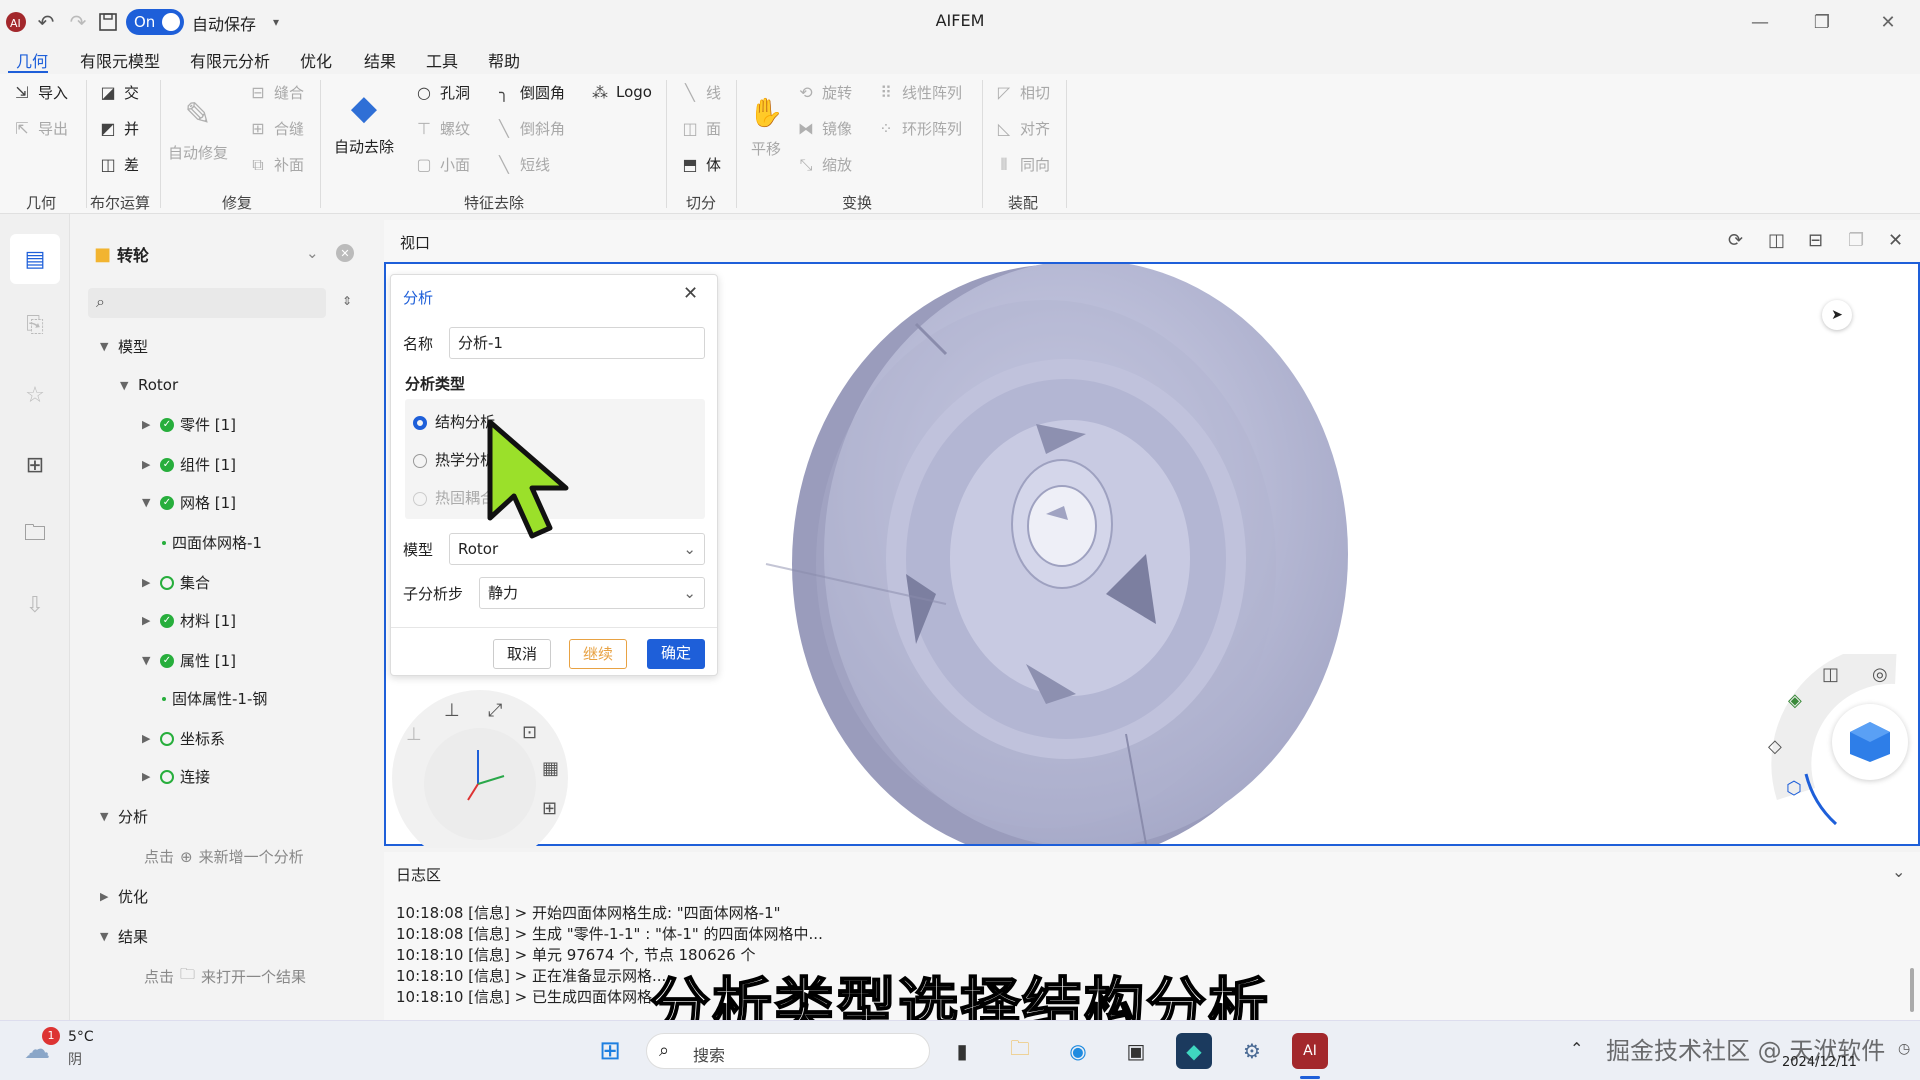 The width and height of the screenshot is (1920, 1080). What do you see at coordinates (700, 164) in the screenshot?
I see `split-body-button: ⬒ 体` at bounding box center [700, 164].